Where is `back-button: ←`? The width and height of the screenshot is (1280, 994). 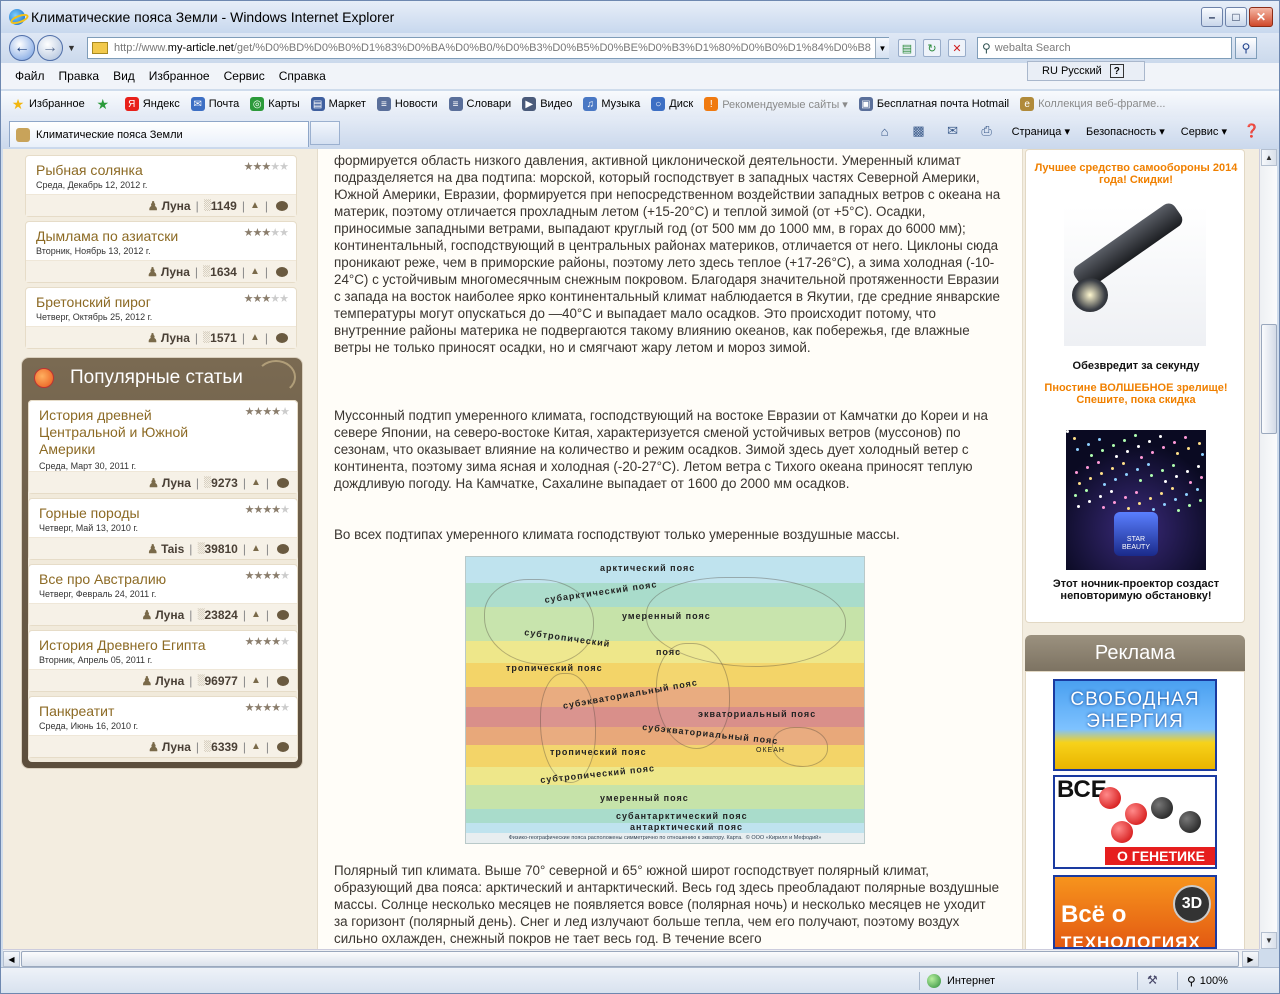
back-button: ← is located at coordinates (22, 48).